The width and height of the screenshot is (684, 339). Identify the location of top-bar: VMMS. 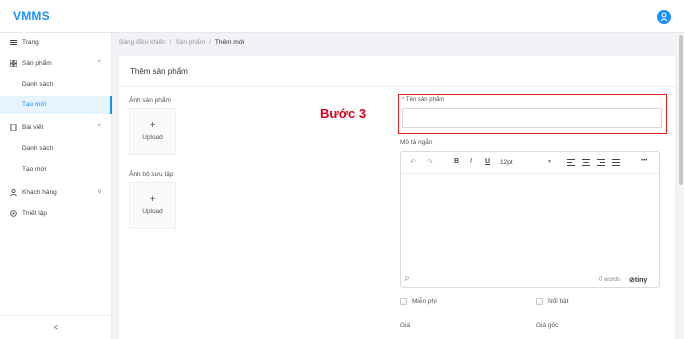
(342, 16).